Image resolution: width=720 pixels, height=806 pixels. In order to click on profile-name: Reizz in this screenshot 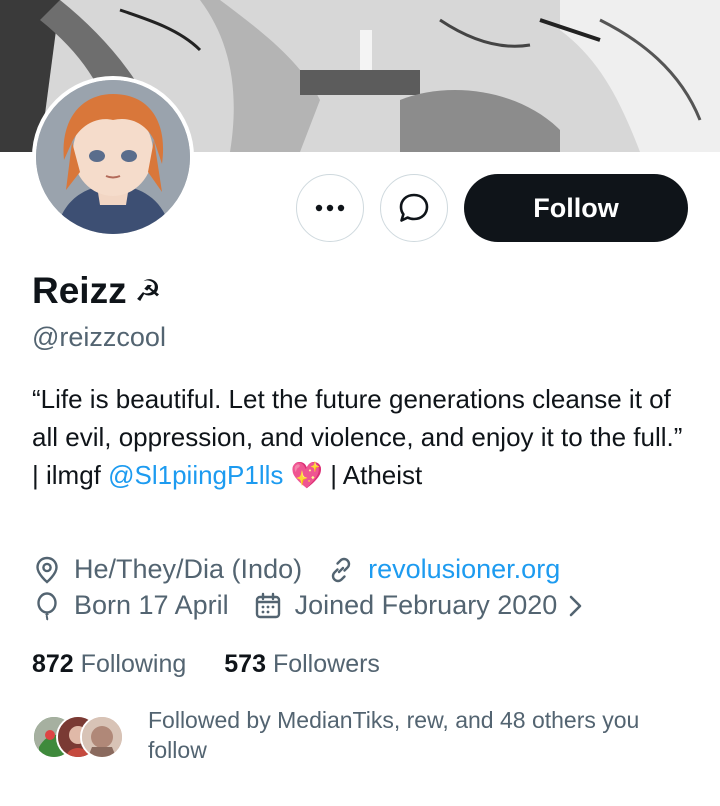, I will do `click(79, 290)`.